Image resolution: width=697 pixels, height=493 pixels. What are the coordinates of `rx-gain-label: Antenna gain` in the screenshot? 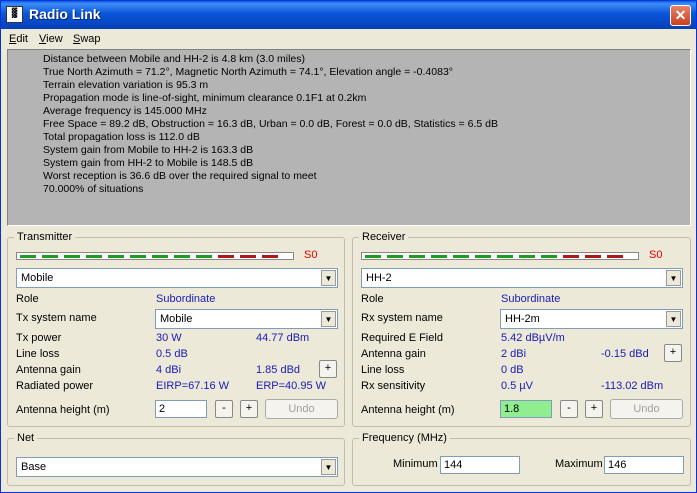 It's located at (393, 354).